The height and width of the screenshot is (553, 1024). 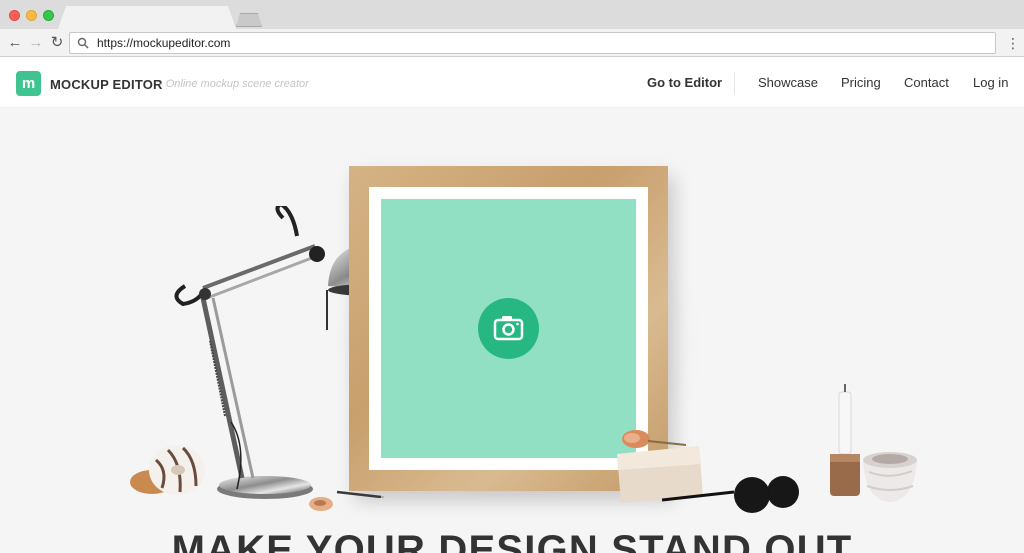 I want to click on address-bar-url: https://mockupeditor.com, so click(x=164, y=43).